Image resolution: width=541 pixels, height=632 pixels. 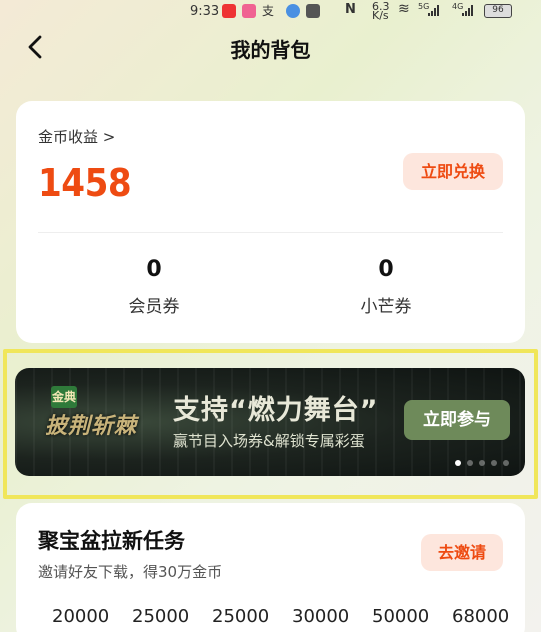 I want to click on mango-coupon-count: 0, so click(x=386, y=269).